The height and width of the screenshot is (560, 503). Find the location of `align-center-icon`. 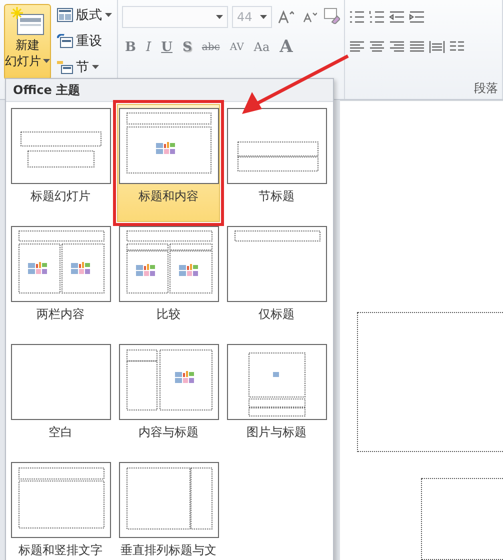

align-center-icon is located at coordinates (377, 47).